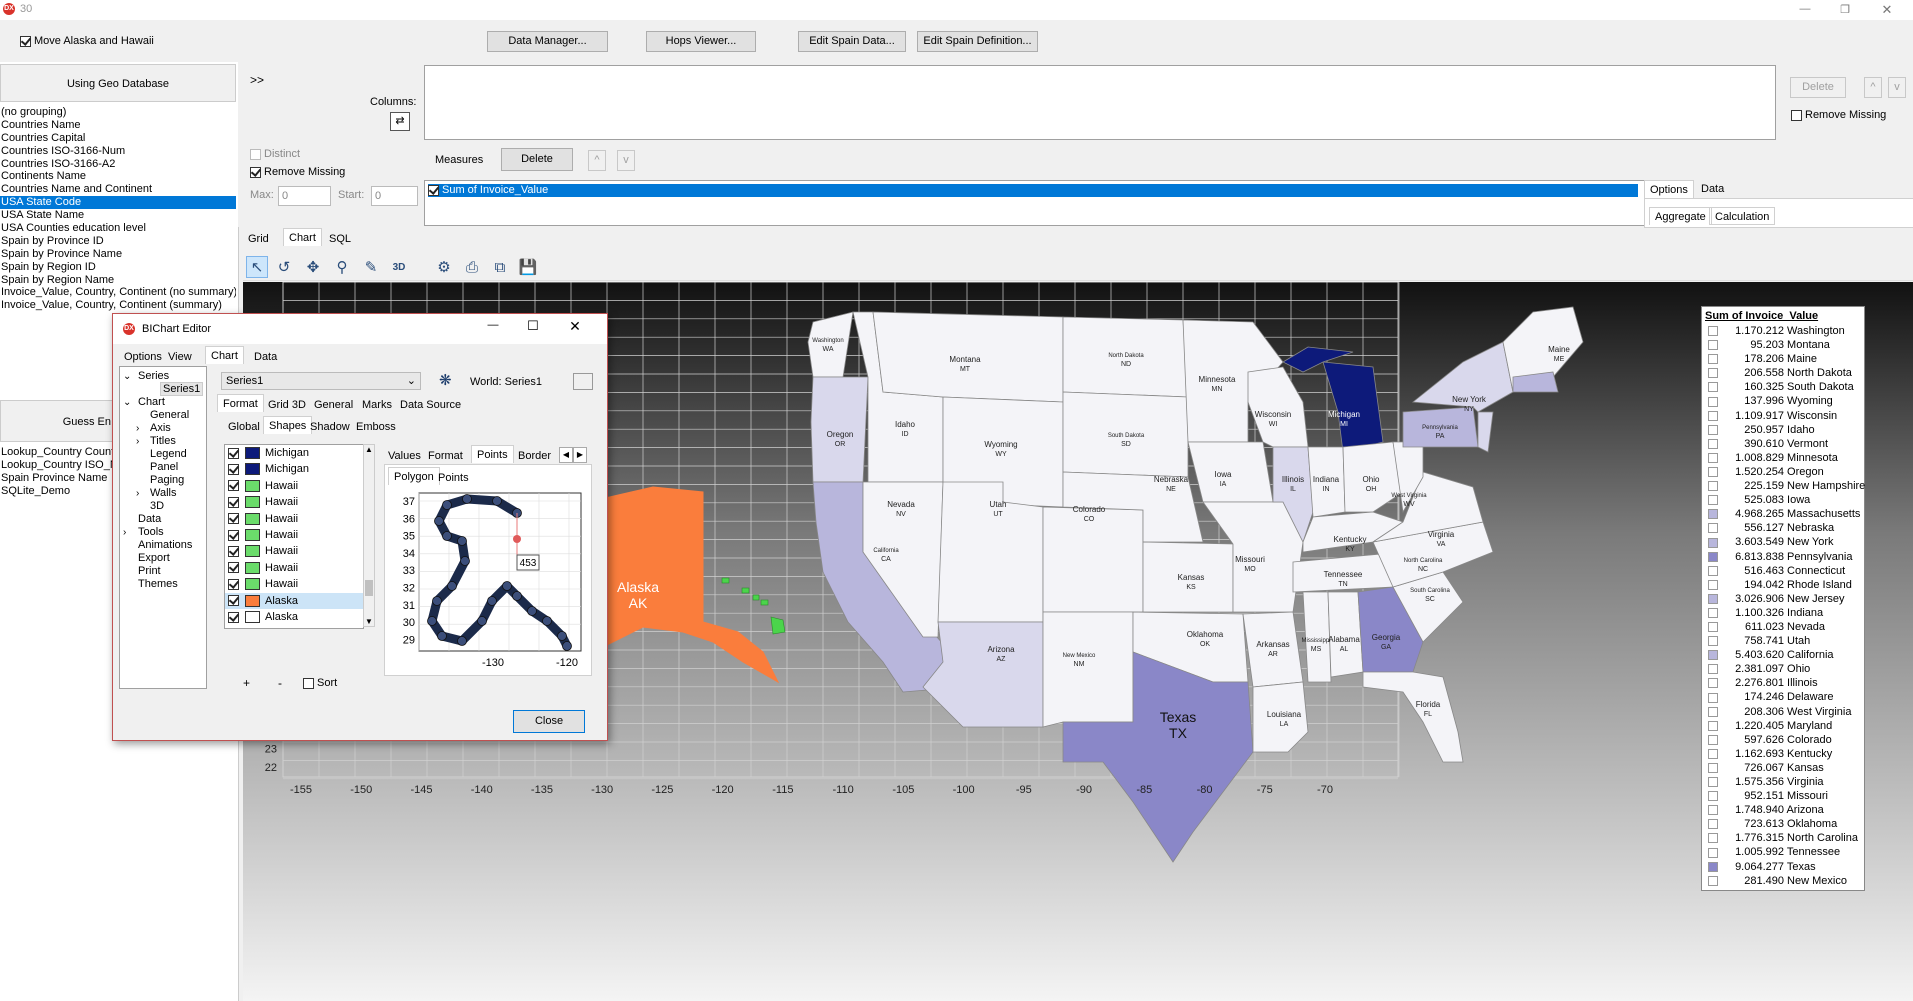 This screenshot has height=1001, width=1913. Describe the element at coordinates (430, 405) in the screenshot. I see `tab-data-source: Data Source` at that location.